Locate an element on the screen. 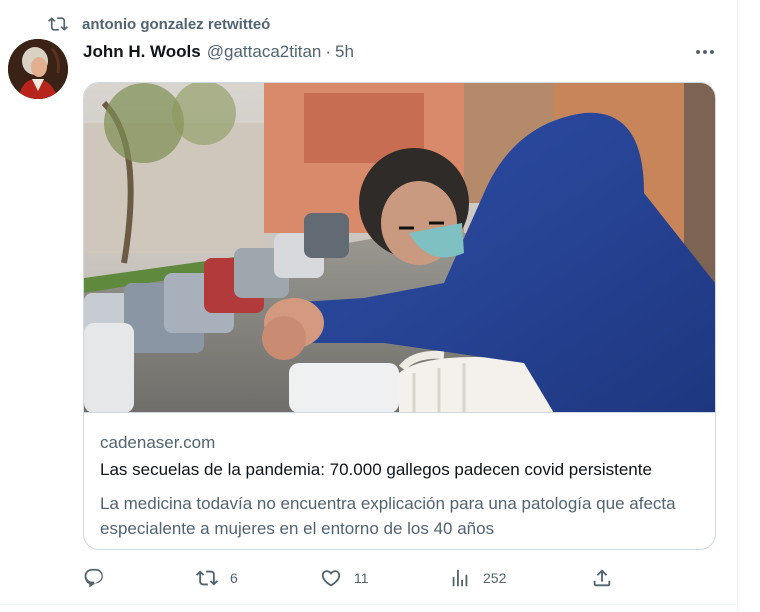 The width and height of the screenshot is (760, 612). card-domain: cadenaser.com is located at coordinates (158, 442).